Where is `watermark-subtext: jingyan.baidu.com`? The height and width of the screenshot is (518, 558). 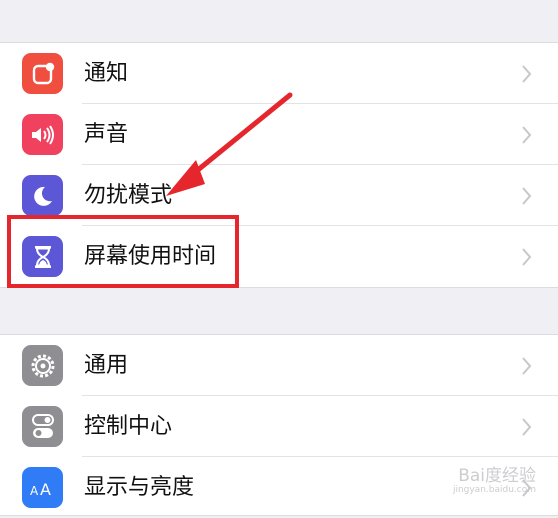 watermark-subtext: jingyan.baidu.com is located at coordinates (494, 490).